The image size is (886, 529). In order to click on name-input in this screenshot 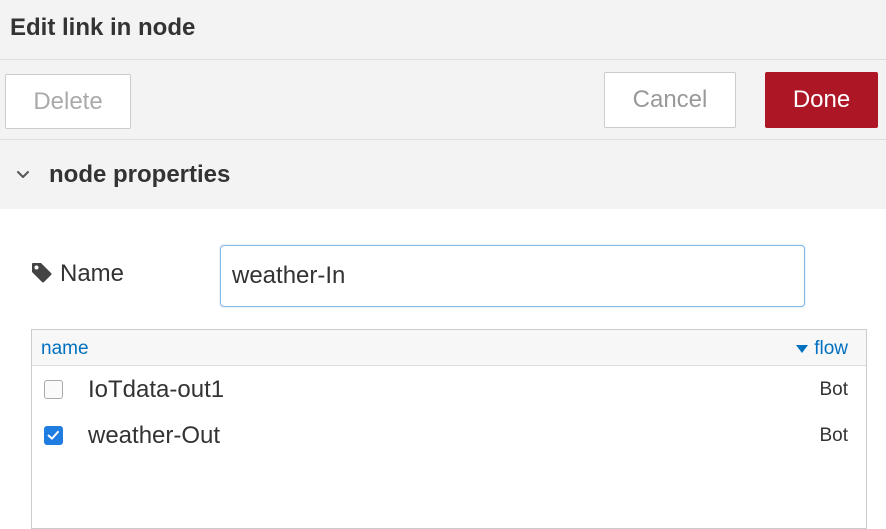, I will do `click(512, 276)`.